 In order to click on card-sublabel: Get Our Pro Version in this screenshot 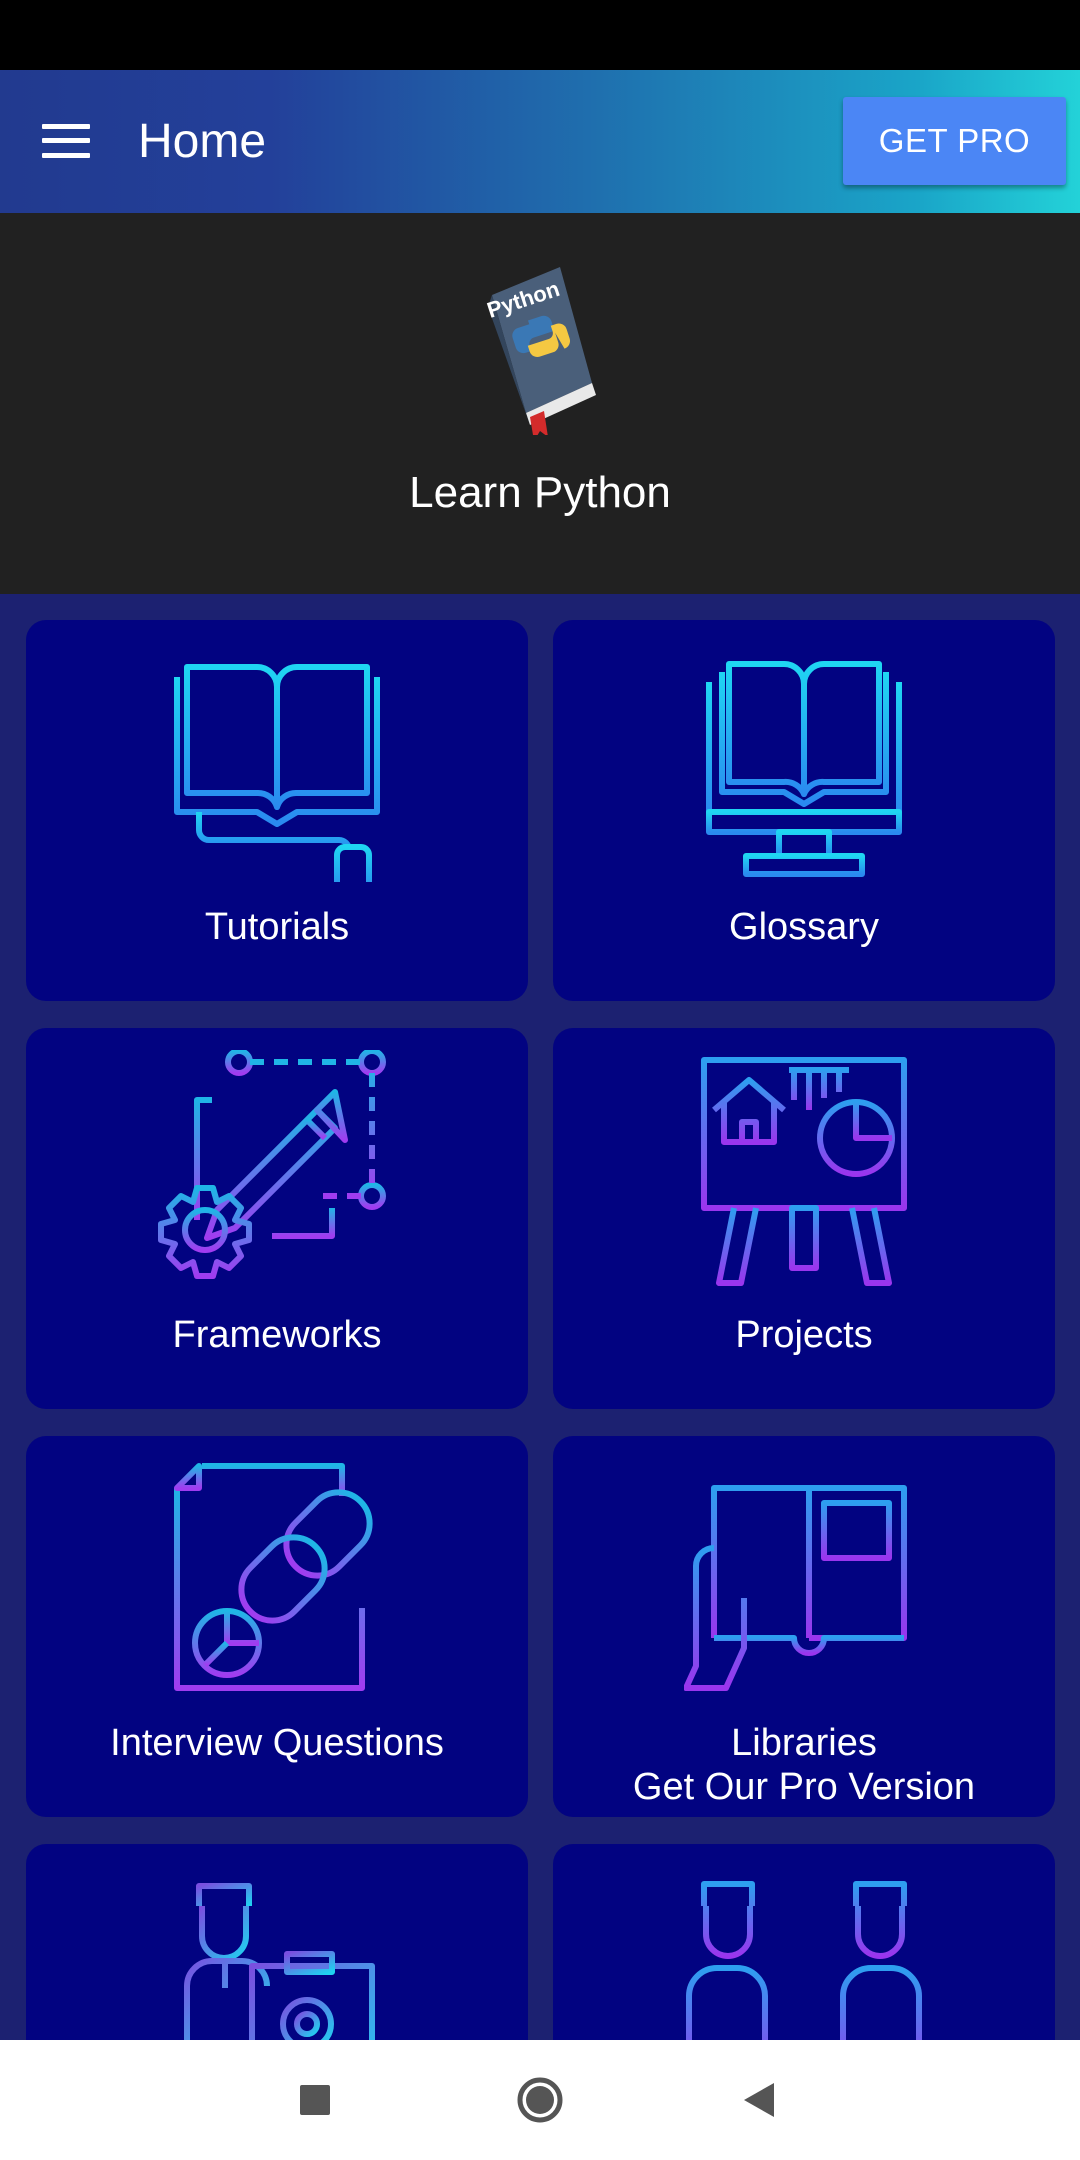, I will do `click(804, 1787)`.